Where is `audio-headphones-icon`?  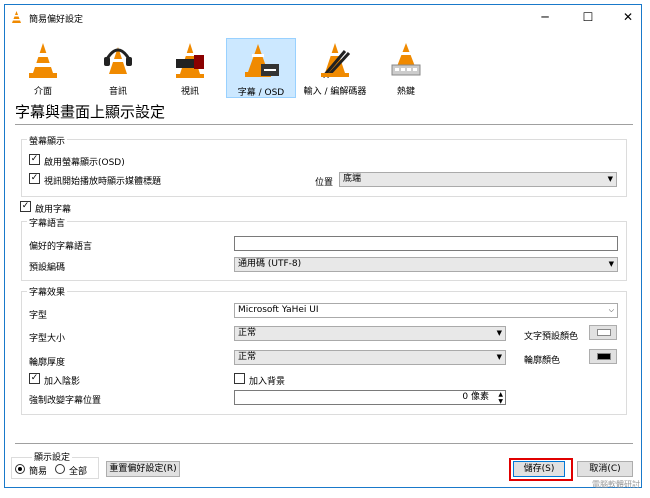
audio-headphones-icon is located at coordinates (118, 60).